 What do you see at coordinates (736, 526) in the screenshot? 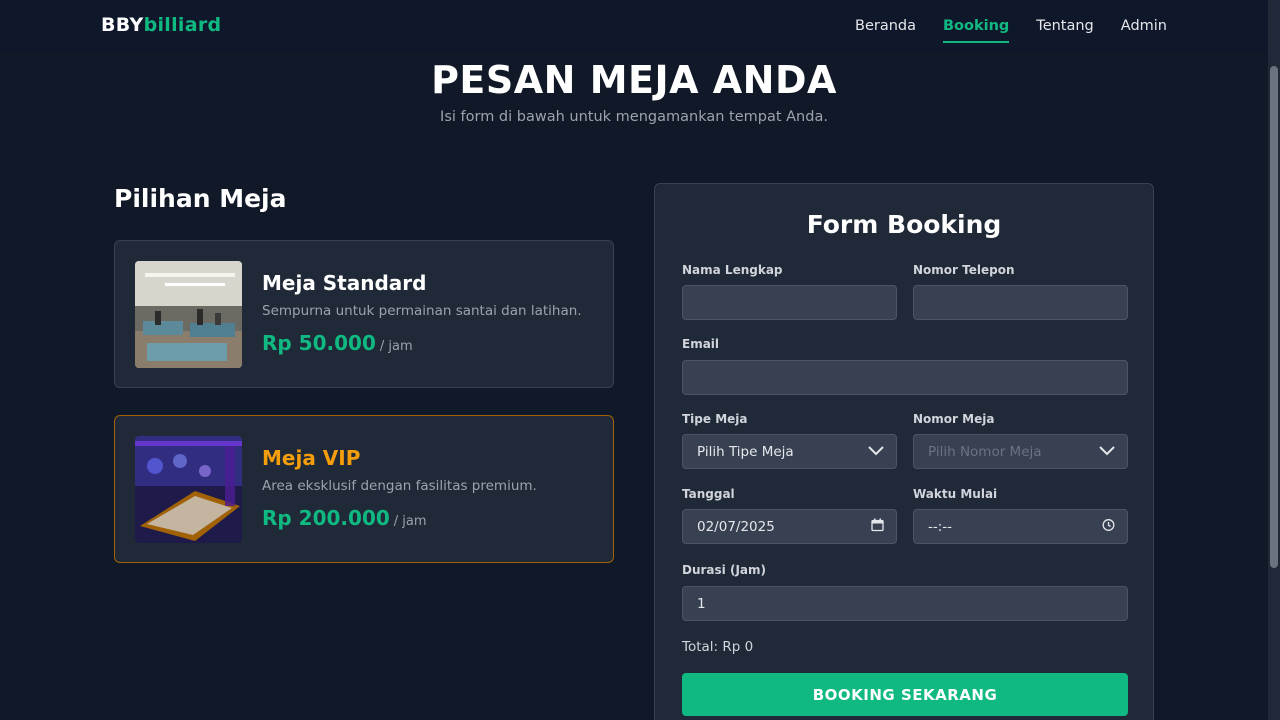
I see `date-value: 02/07/2025` at bounding box center [736, 526].